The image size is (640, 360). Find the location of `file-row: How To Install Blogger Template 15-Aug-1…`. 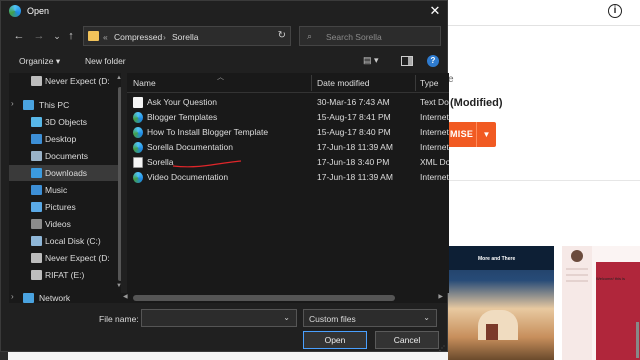

file-row: How To Install Blogger Template 15-Aug-1… is located at coordinates (288, 132).